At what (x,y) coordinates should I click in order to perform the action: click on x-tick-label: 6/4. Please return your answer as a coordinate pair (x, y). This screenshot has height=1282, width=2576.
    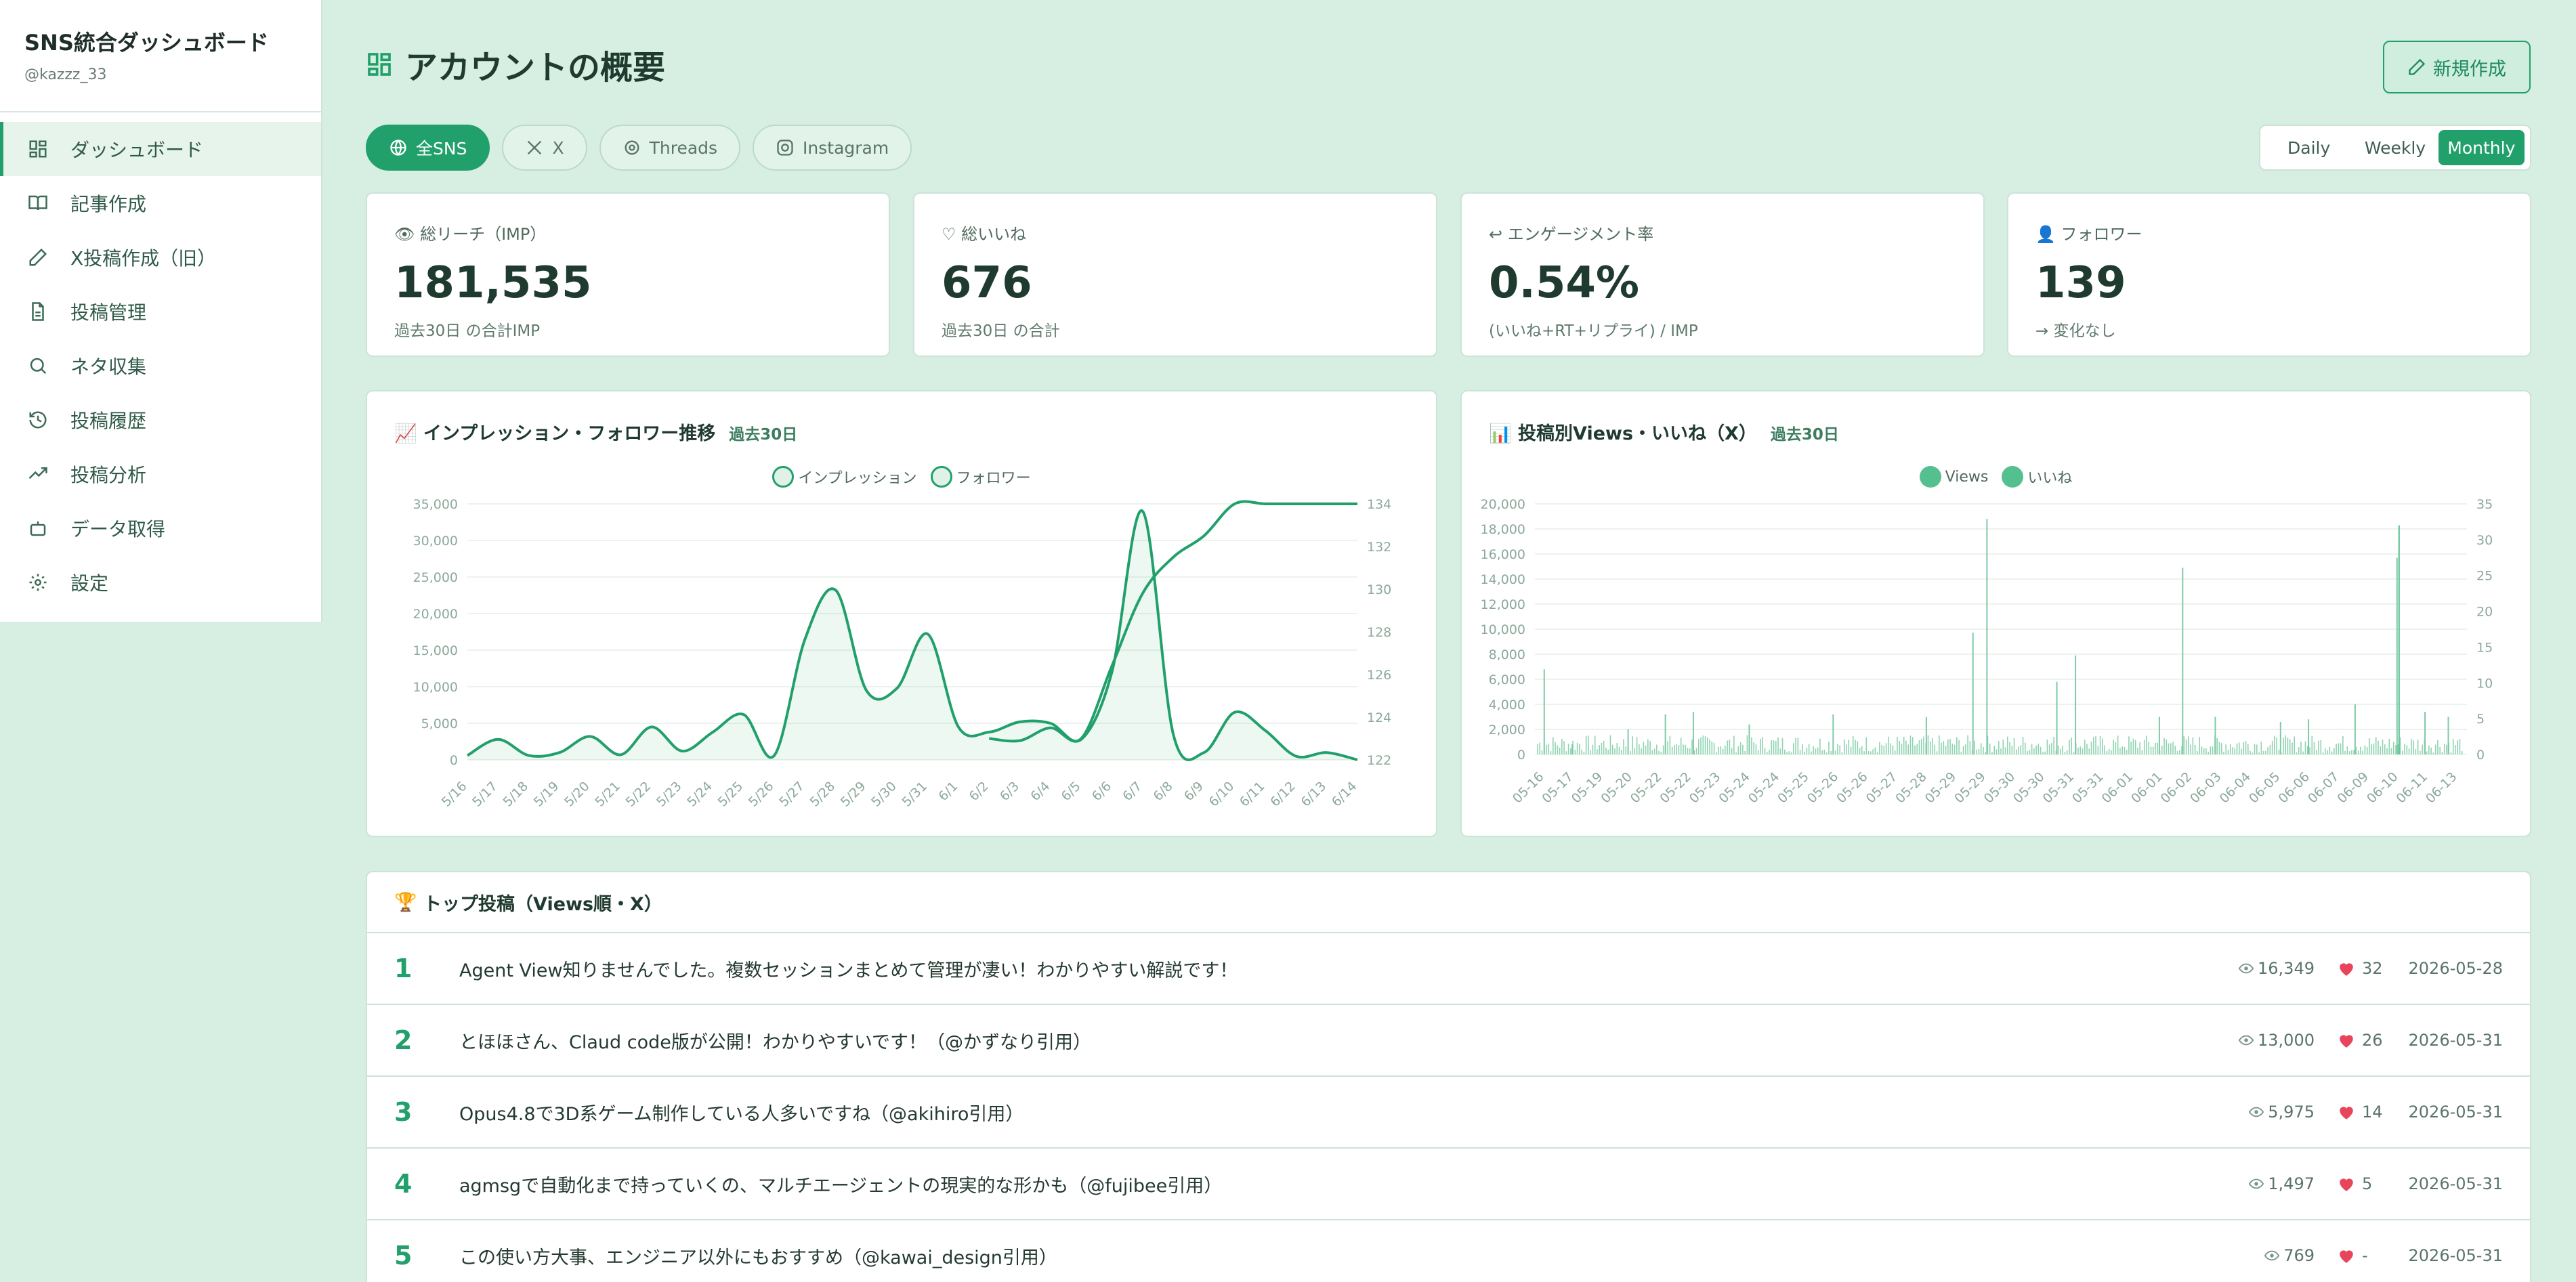
    Looking at the image, I should click on (1040, 792).